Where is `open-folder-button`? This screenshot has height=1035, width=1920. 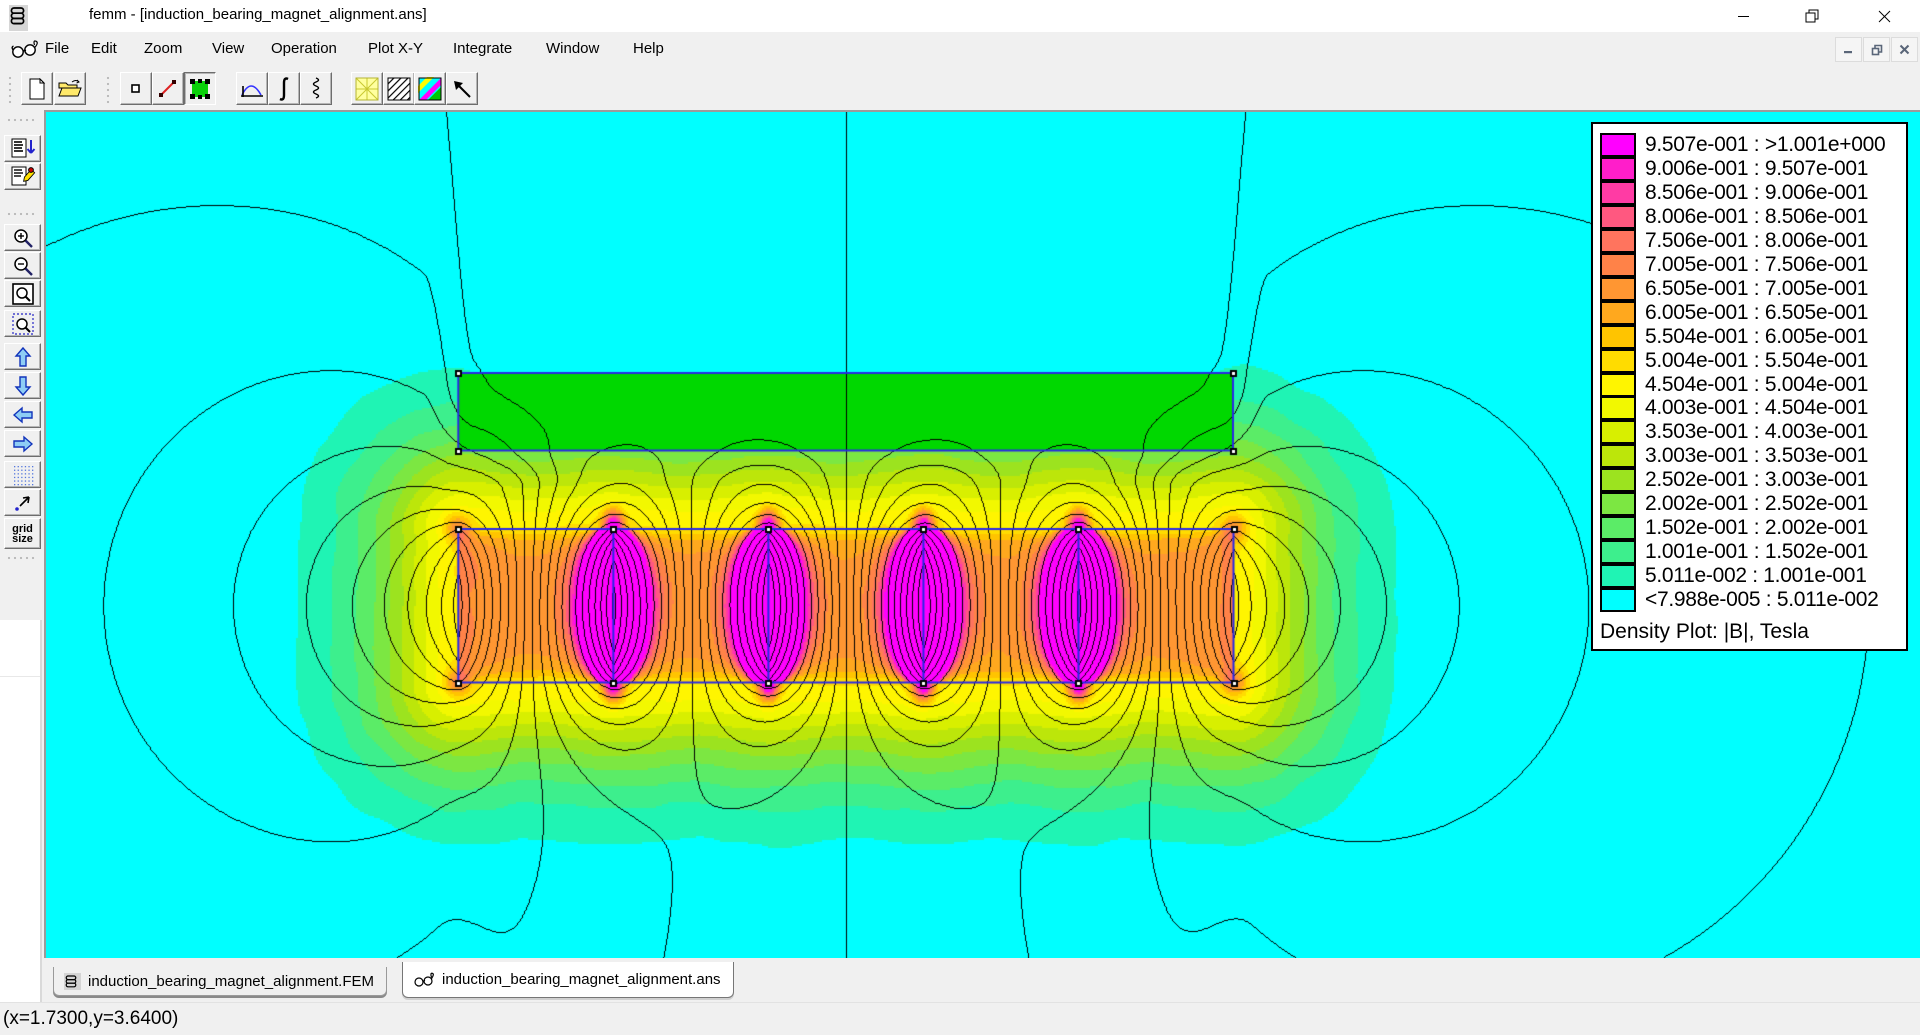
open-folder-button is located at coordinates (70, 88).